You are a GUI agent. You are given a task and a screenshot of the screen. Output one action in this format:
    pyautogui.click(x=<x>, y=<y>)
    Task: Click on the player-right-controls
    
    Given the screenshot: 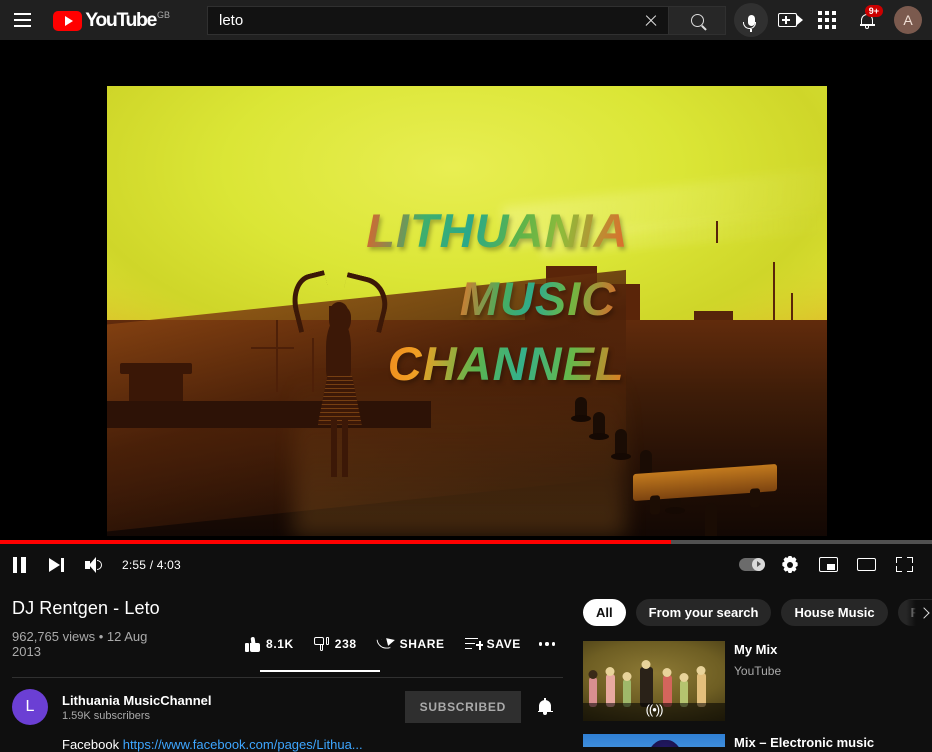 What is the action you would take?
    pyautogui.click(x=832, y=565)
    